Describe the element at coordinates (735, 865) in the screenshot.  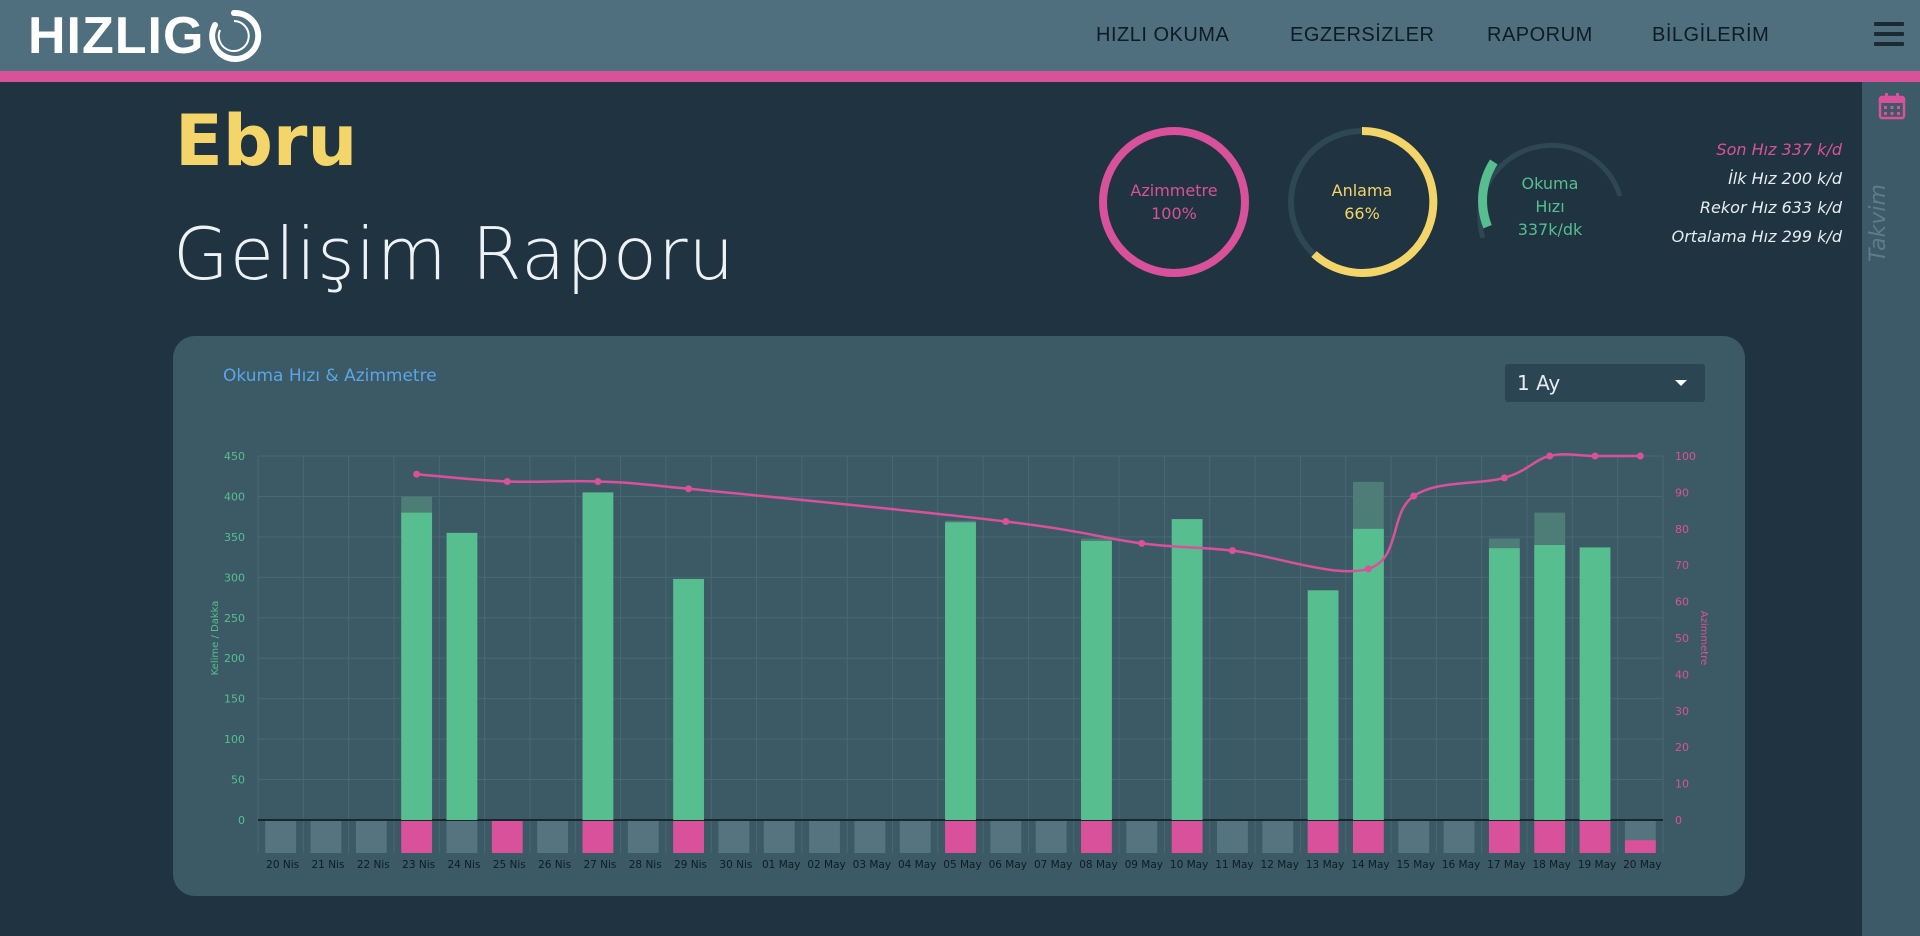
I see `x-tick-label: 30 Nis` at that location.